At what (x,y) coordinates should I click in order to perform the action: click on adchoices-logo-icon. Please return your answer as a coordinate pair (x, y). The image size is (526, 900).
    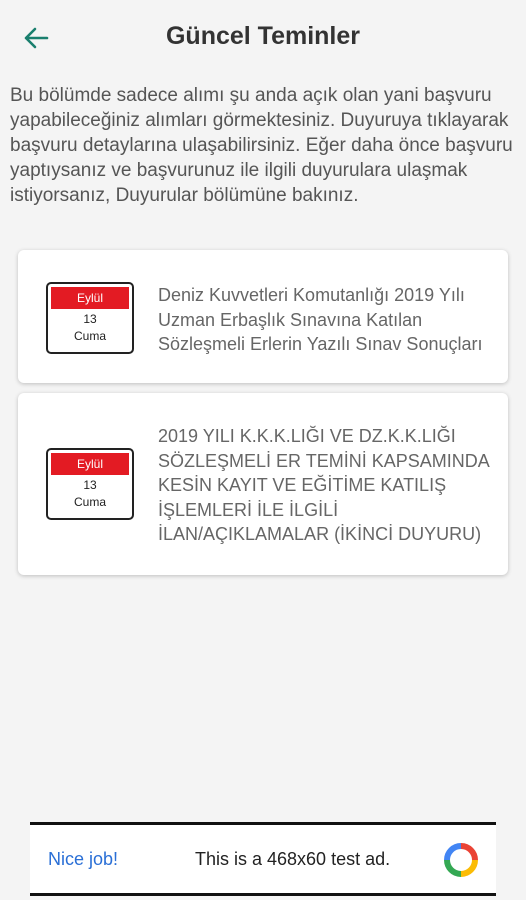
    Looking at the image, I should click on (461, 860).